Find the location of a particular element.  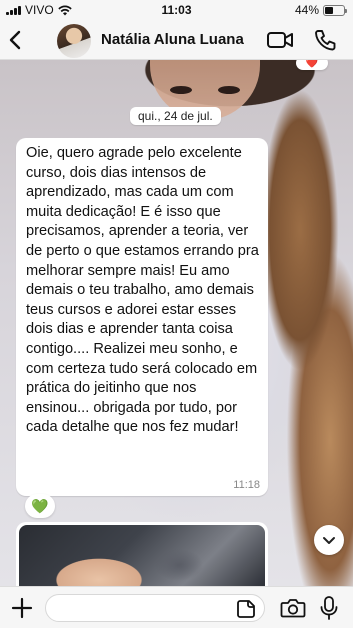

green-heart-reaction: 💚 is located at coordinates (40, 506).